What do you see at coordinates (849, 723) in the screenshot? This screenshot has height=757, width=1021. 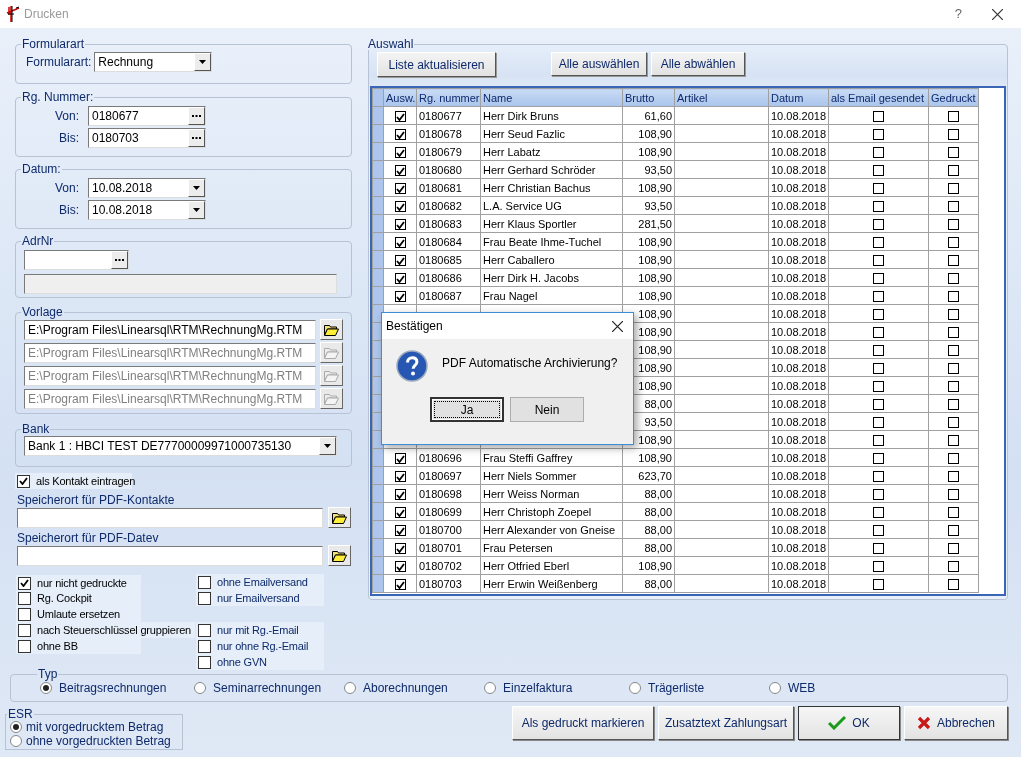 I see `action-button: OK` at bounding box center [849, 723].